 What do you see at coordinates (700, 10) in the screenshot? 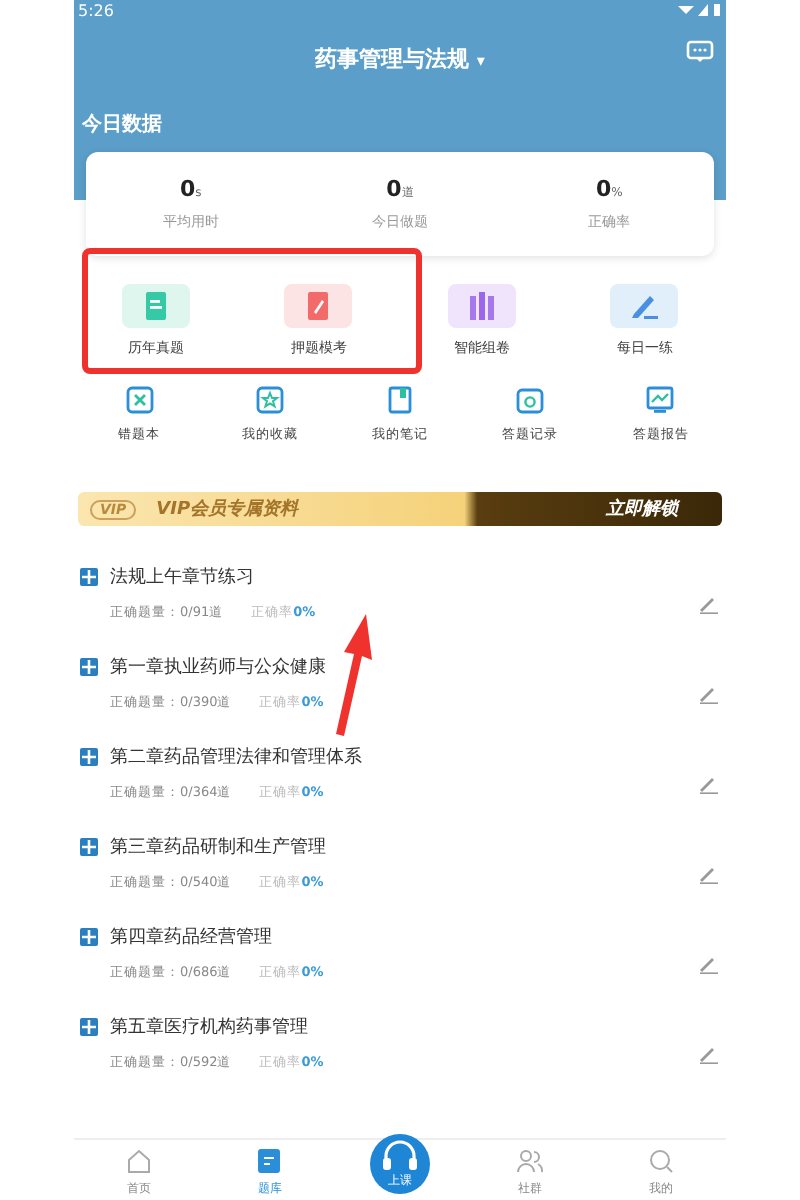
I see `status-icons` at bounding box center [700, 10].